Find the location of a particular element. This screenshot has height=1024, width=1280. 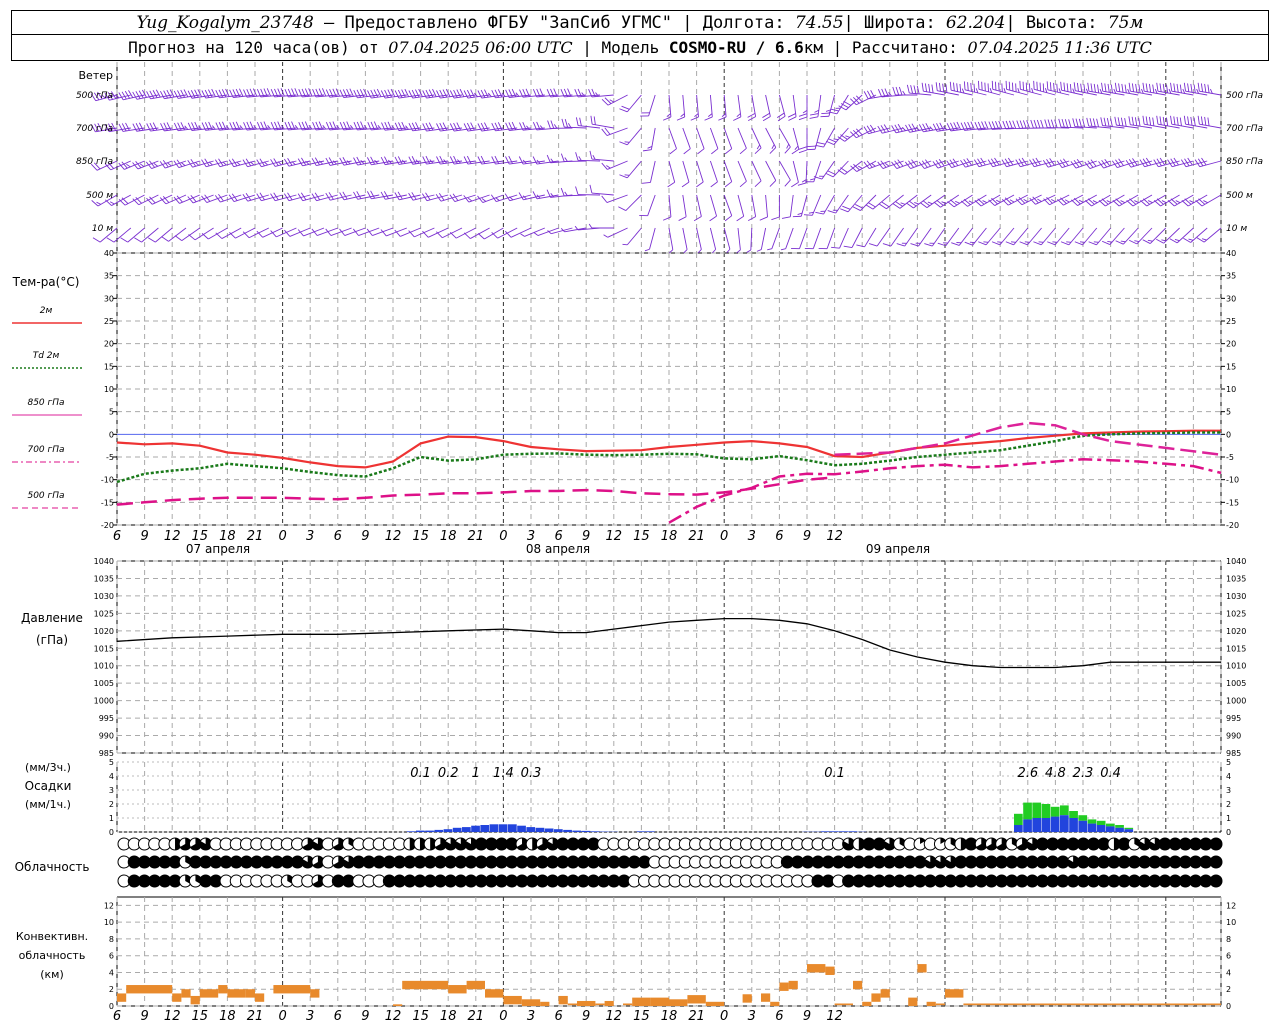

x-tick-label: 15 is located at coordinates (420, 536).